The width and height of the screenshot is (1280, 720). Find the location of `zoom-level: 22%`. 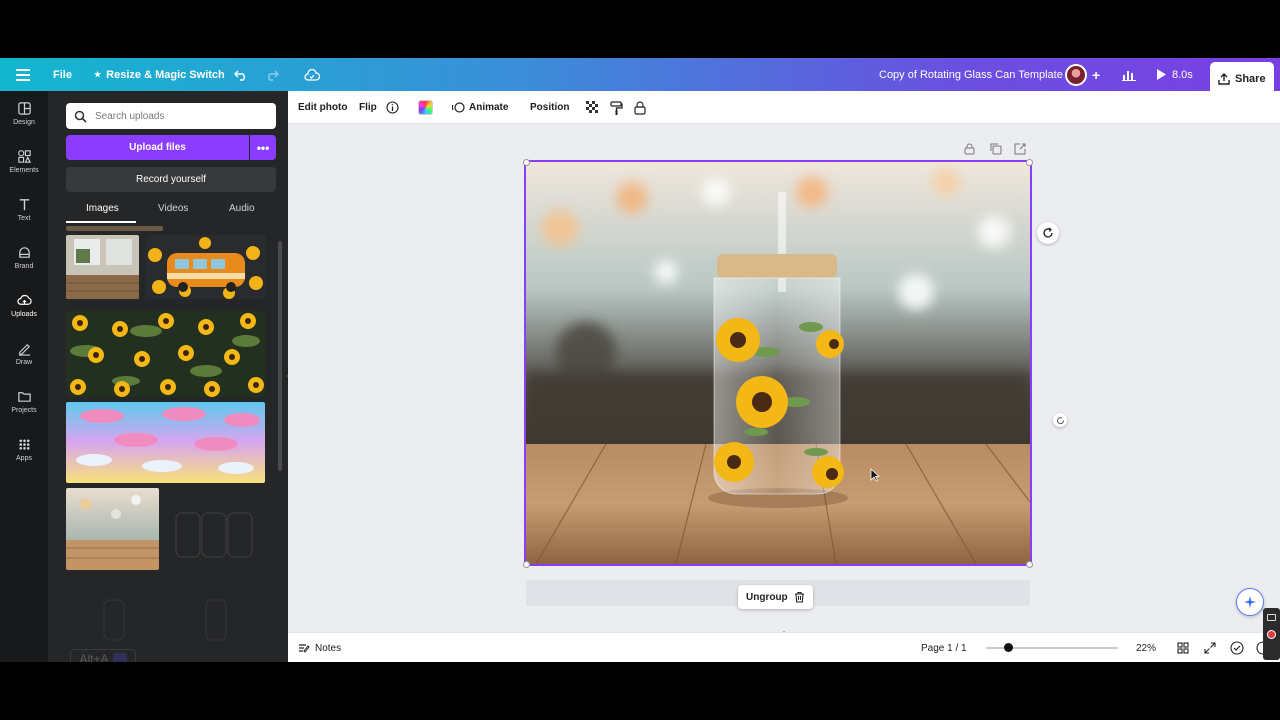

zoom-level: 22% is located at coordinates (1146, 647).